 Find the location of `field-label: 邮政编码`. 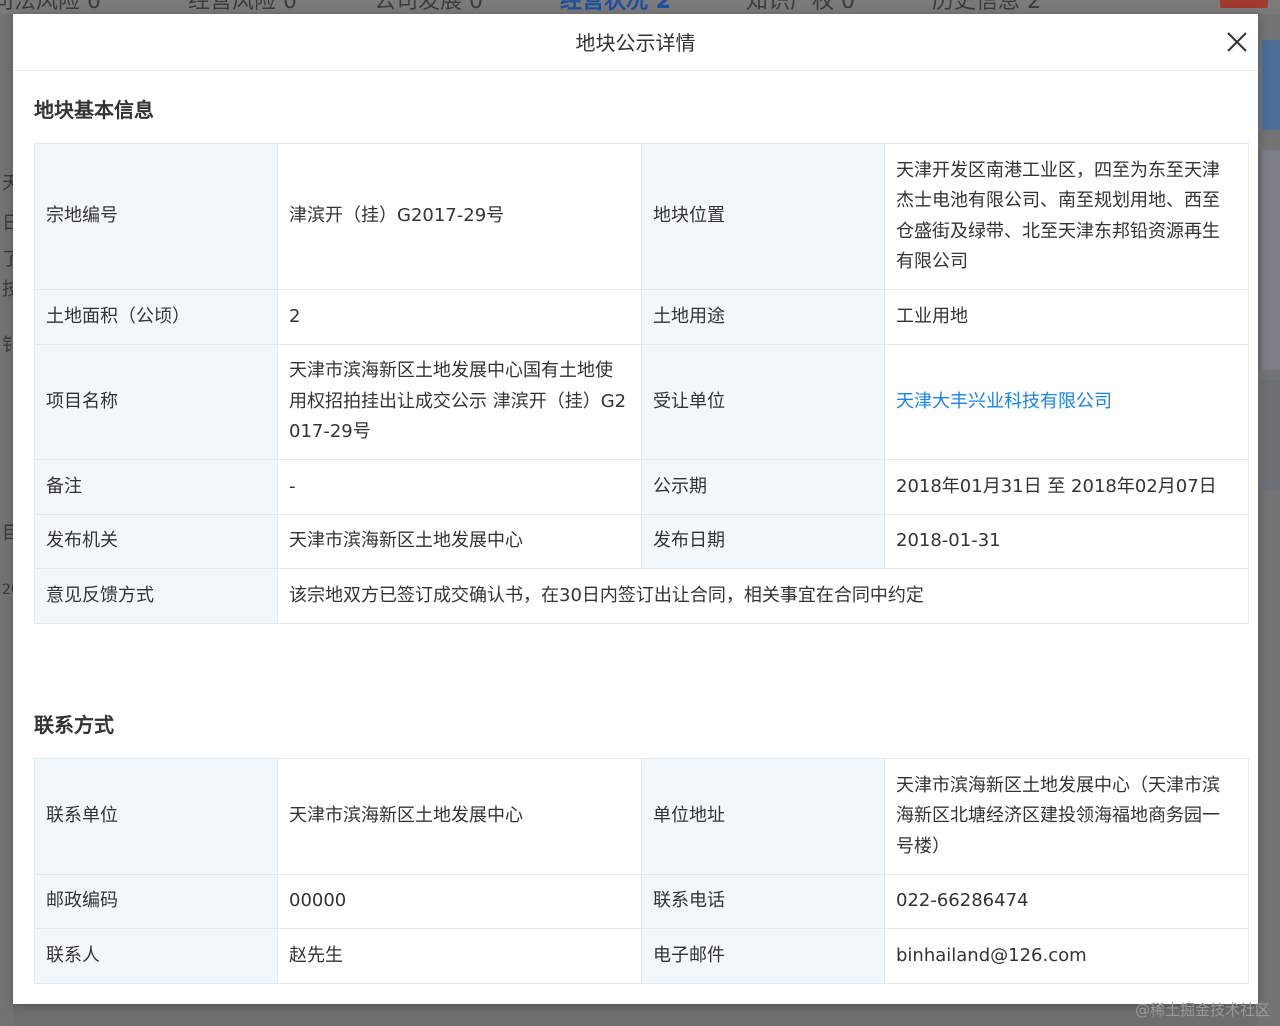

field-label: 邮政编码 is located at coordinates (156, 901).